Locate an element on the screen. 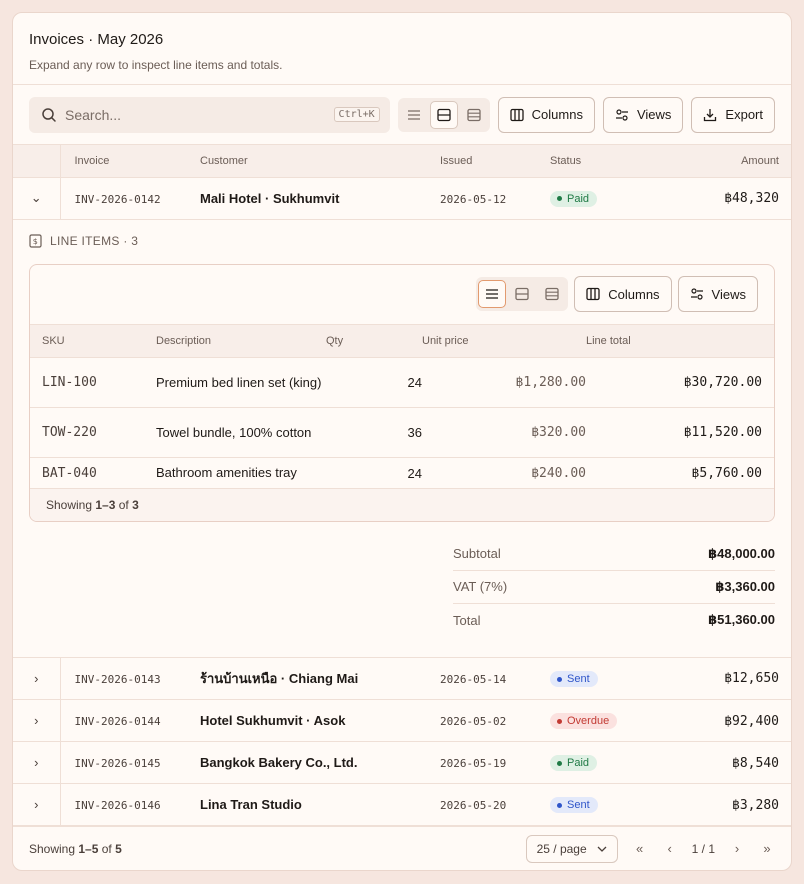 This screenshot has width=804, height=884. invoice-amount: ฿3,280 is located at coordinates (755, 805).